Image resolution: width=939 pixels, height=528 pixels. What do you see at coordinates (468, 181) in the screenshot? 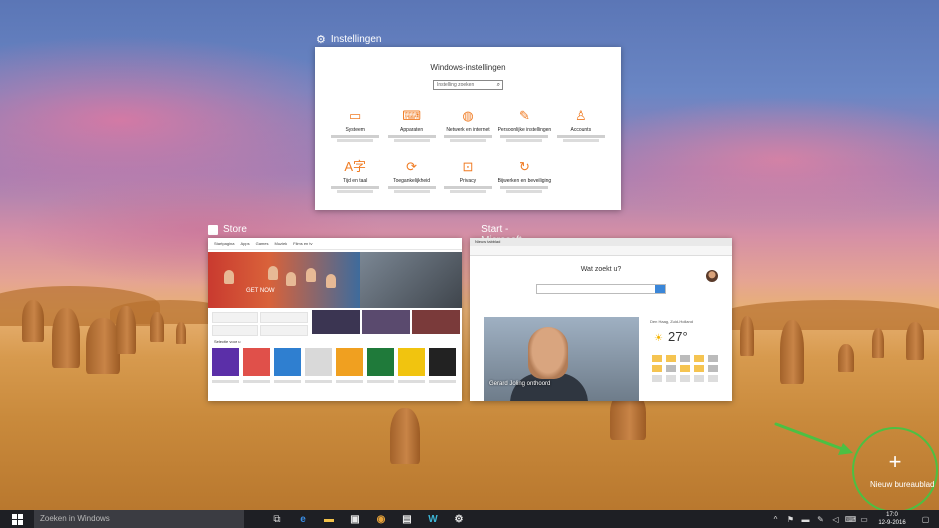
I see `settings-category-label: Privacy` at bounding box center [468, 181].